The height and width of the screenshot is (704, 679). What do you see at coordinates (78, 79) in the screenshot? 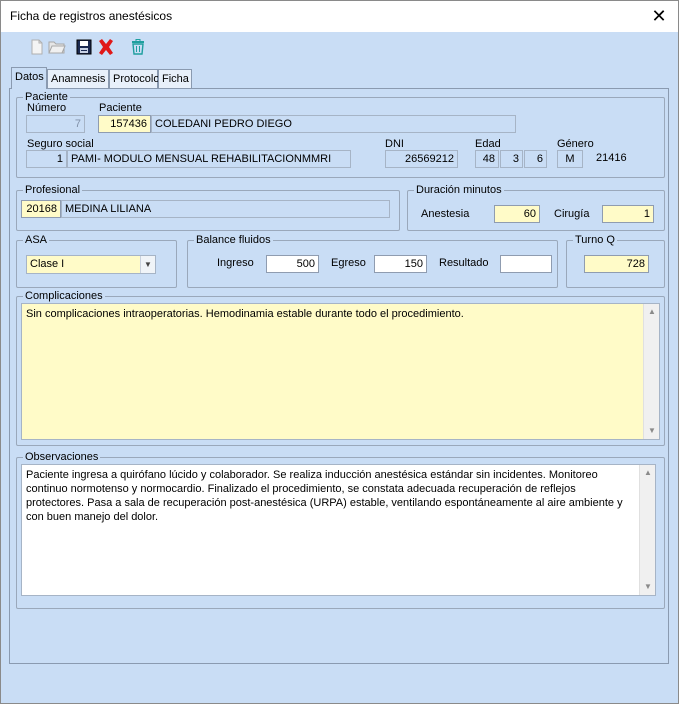
I see `tab-anamnesis: Anamnesis` at bounding box center [78, 79].